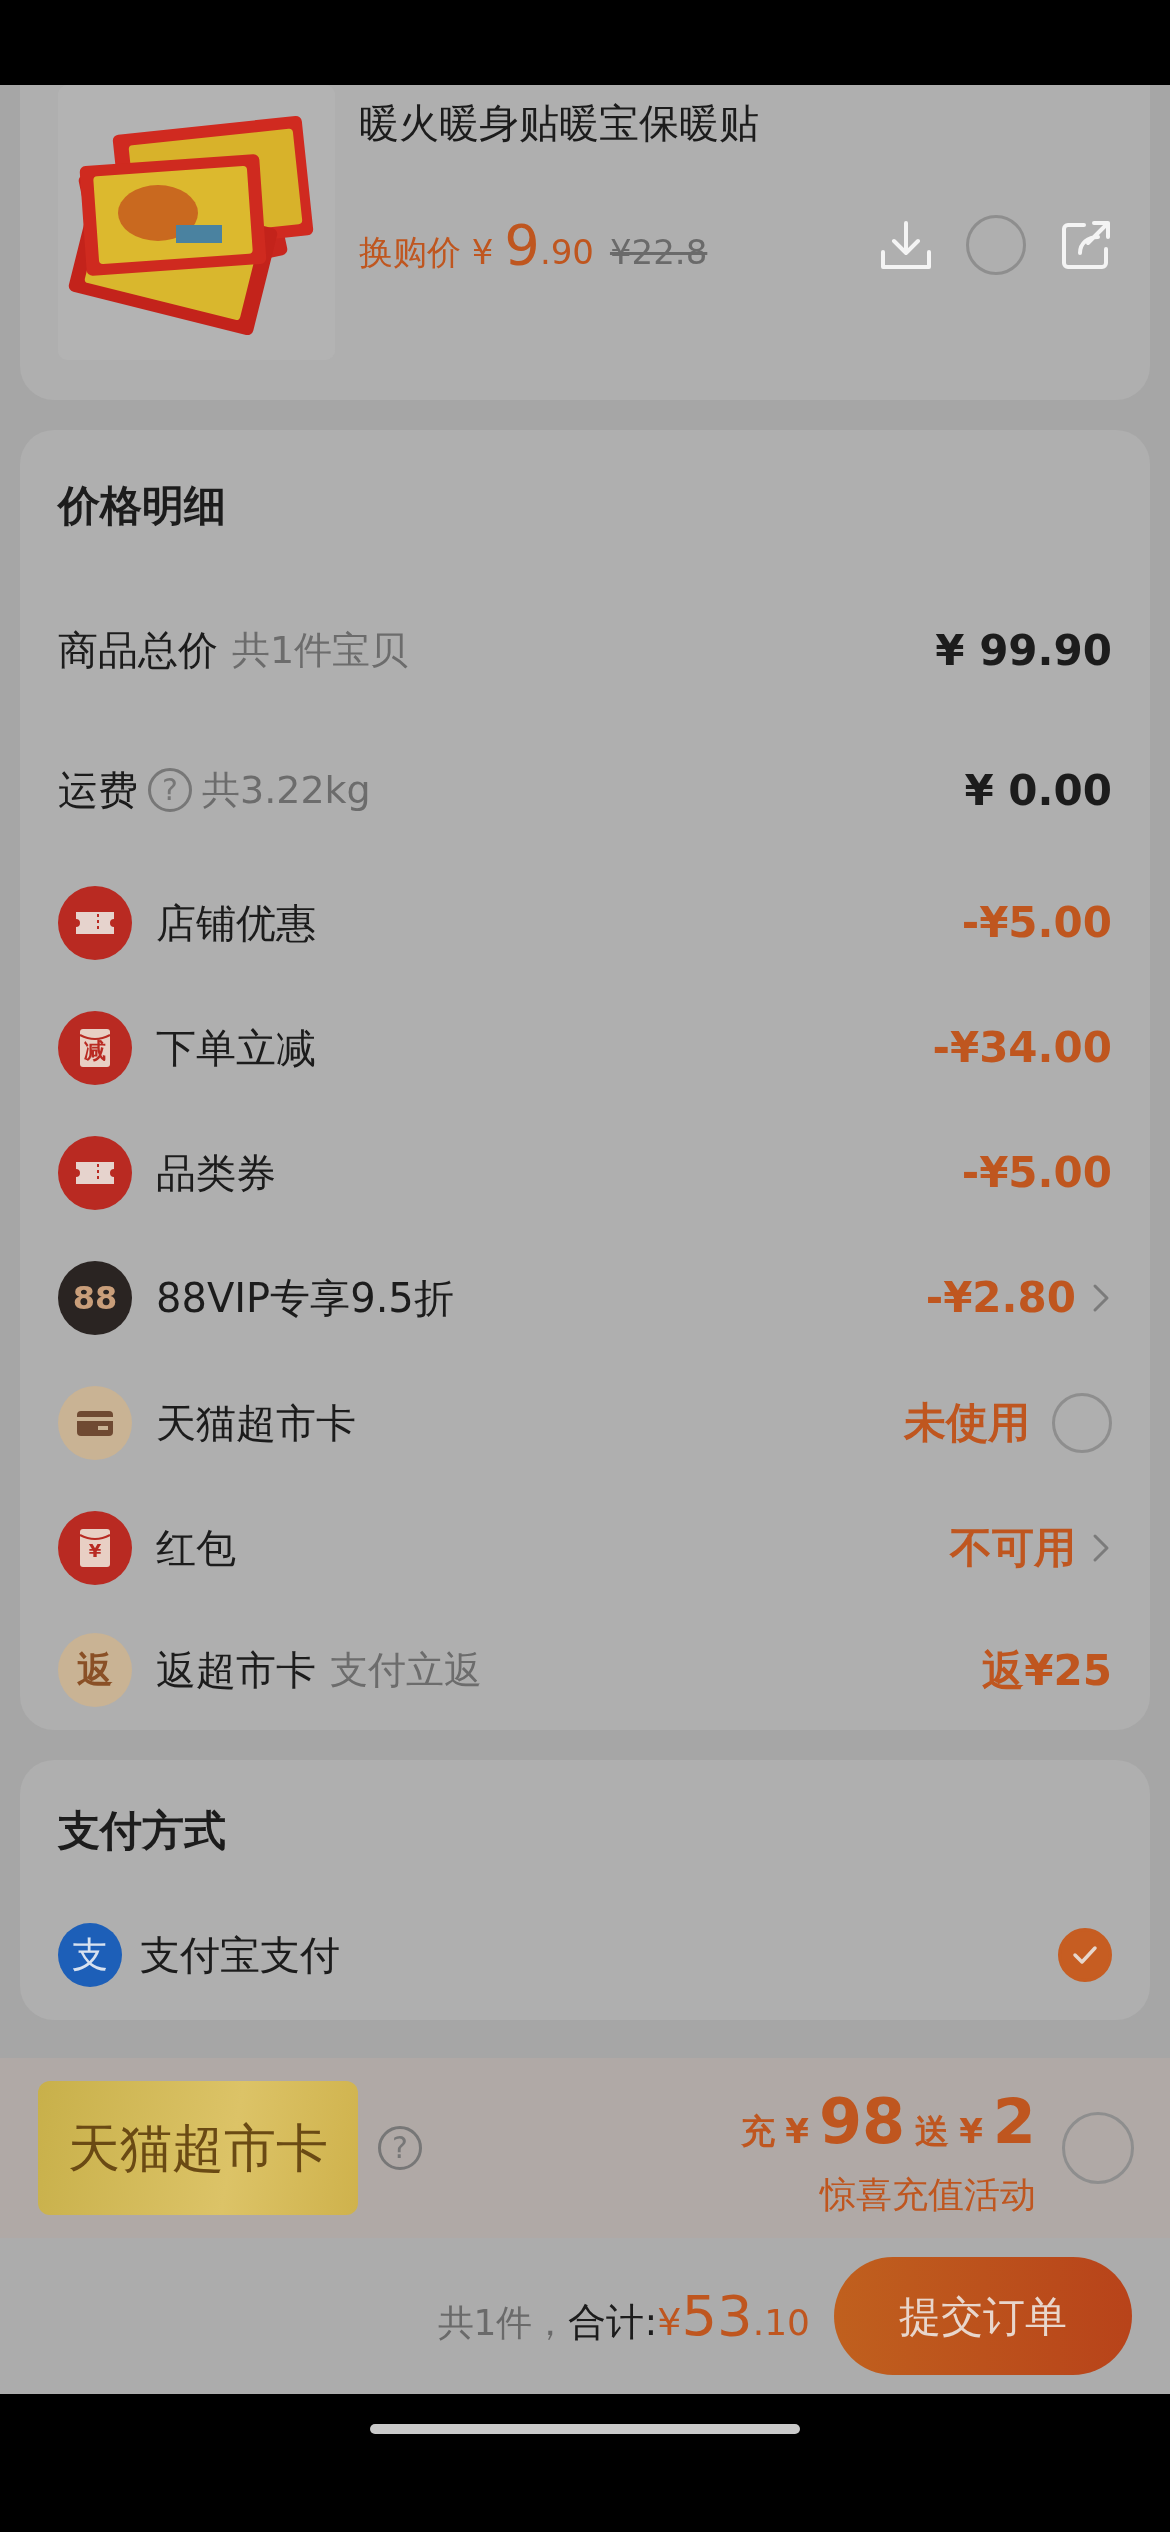  Describe the element at coordinates (95, 1422) in the screenshot. I see `card-icon` at that location.